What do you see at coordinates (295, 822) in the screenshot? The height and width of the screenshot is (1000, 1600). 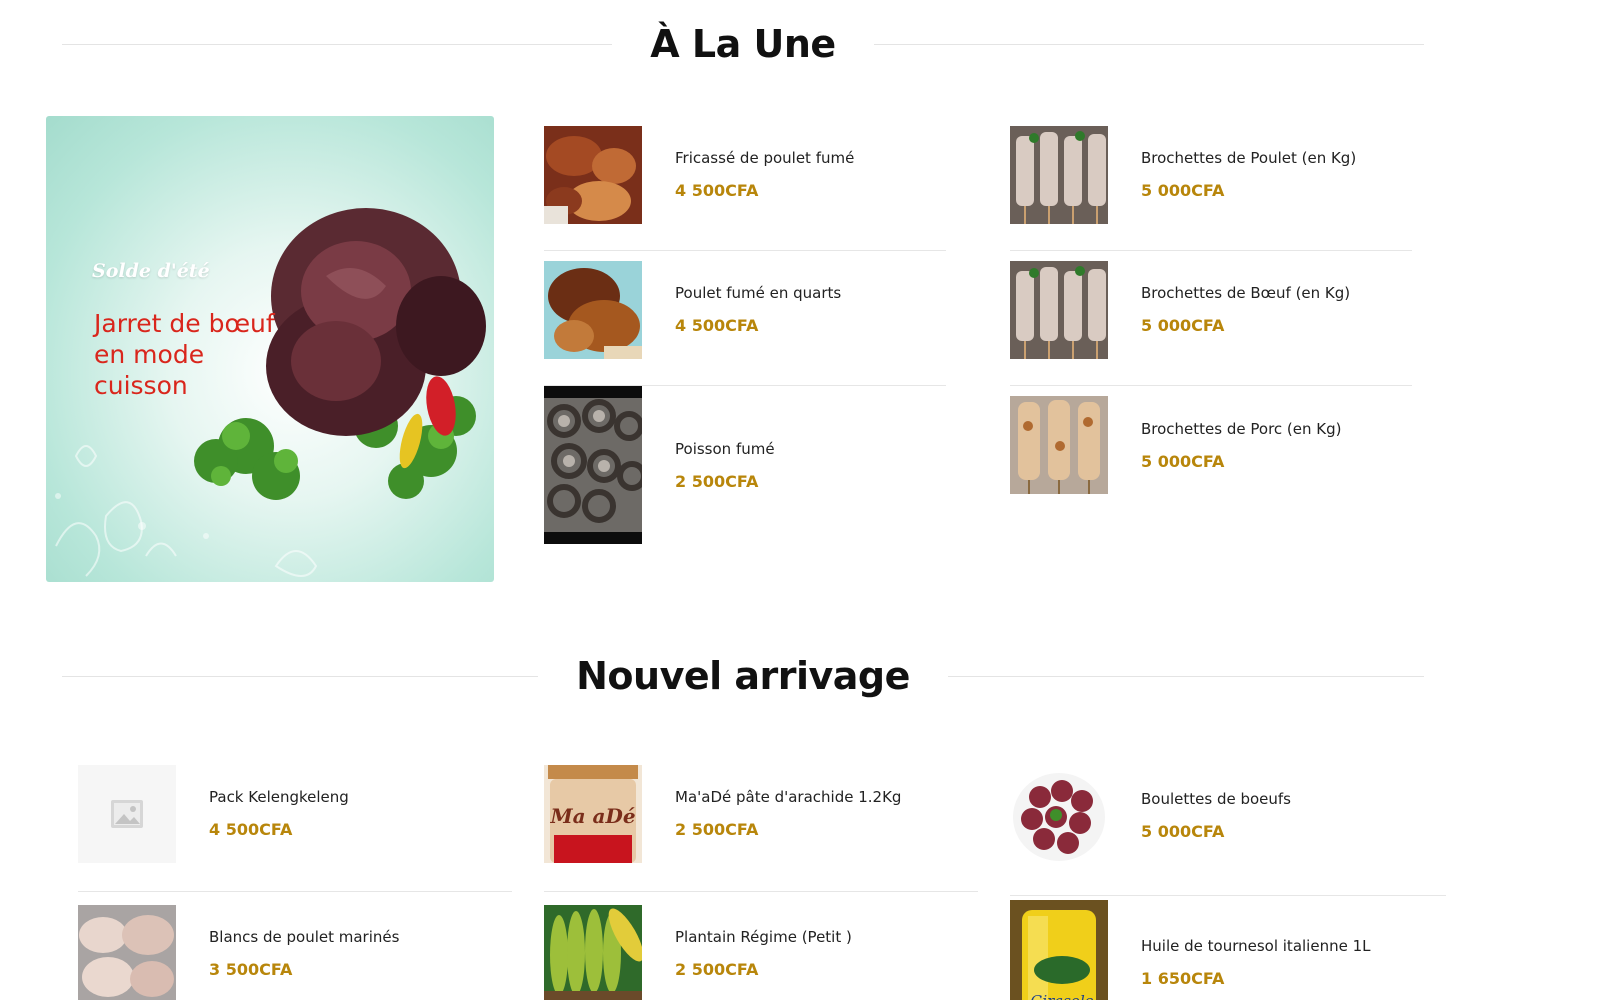 I see `product-item: Pack Kelengkeleng 4 500CFA` at bounding box center [295, 822].